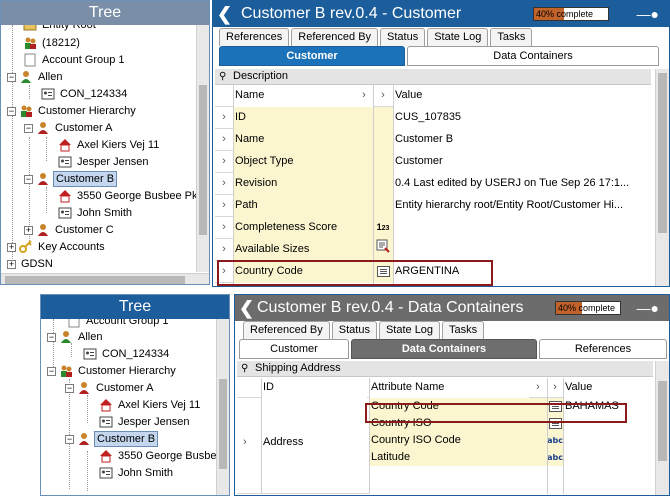  I want to click on column-header-attribute-name: Attribute Name, so click(449, 388).